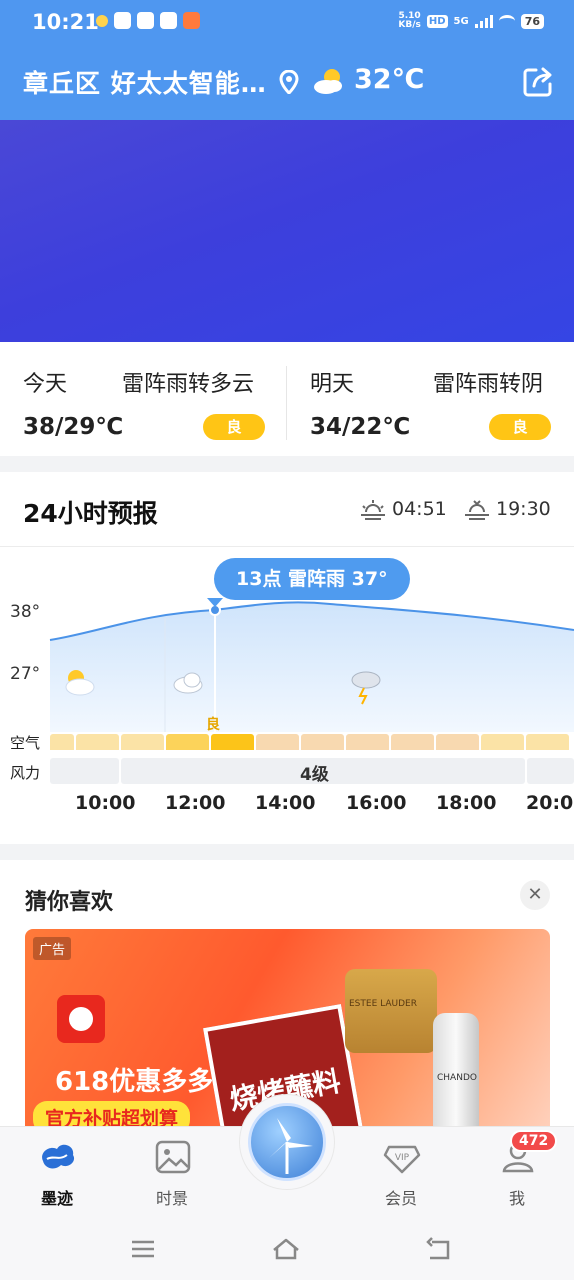  Describe the element at coordinates (373, 510) in the screenshot. I see `sunrise-icon` at that location.